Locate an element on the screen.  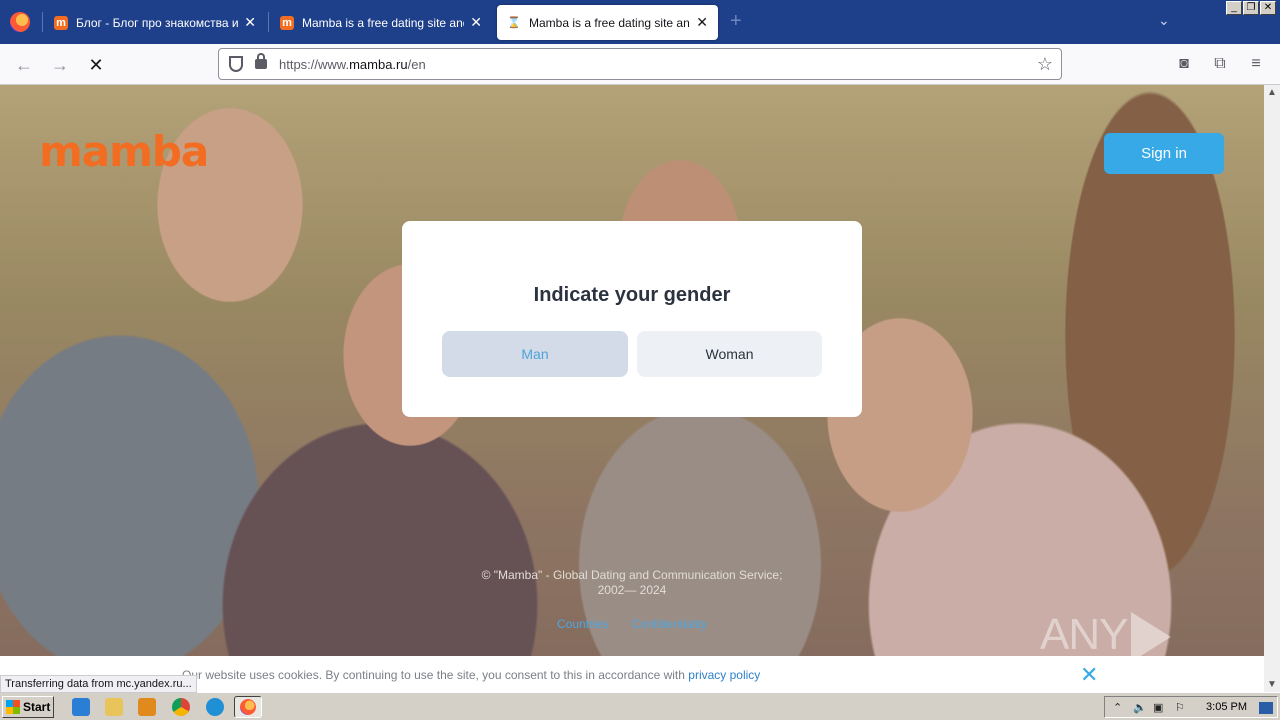
scroll-down-icon: ▼ is located at coordinates (1272, 684).